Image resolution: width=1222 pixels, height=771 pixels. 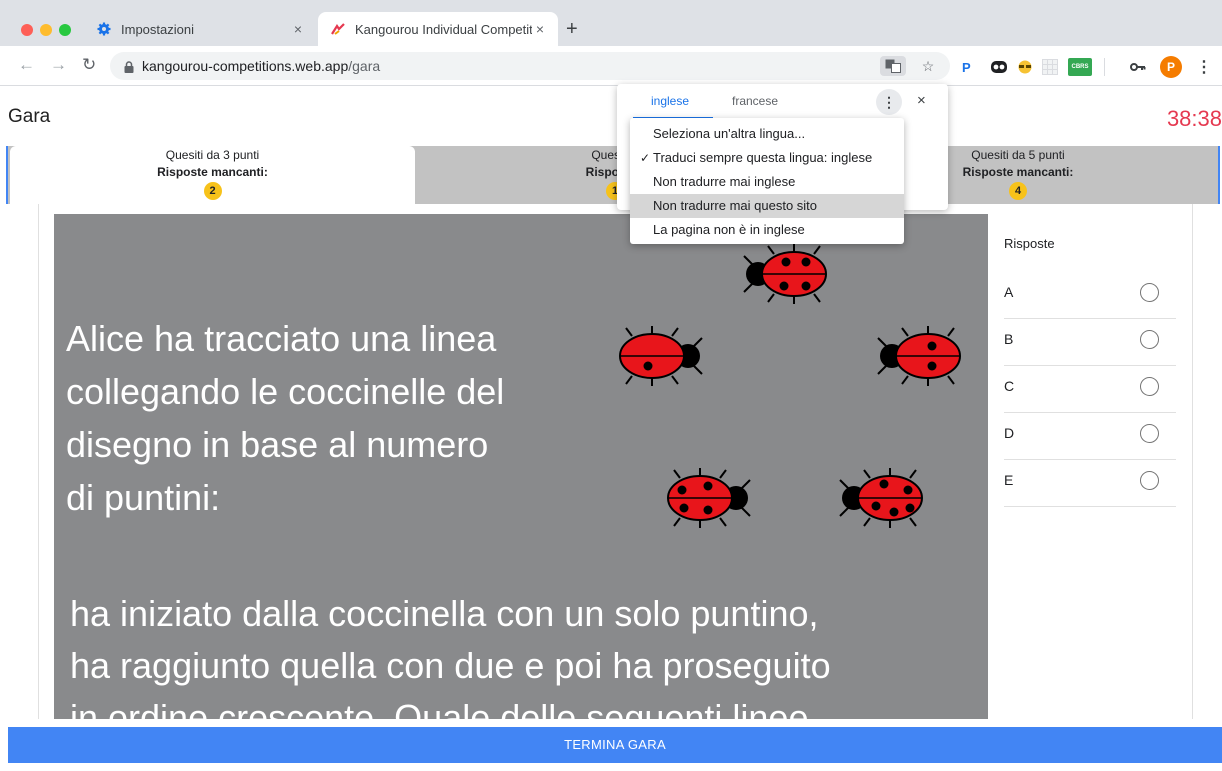 What do you see at coordinates (1138, 67) in the screenshot?
I see `key-icon` at bounding box center [1138, 67].